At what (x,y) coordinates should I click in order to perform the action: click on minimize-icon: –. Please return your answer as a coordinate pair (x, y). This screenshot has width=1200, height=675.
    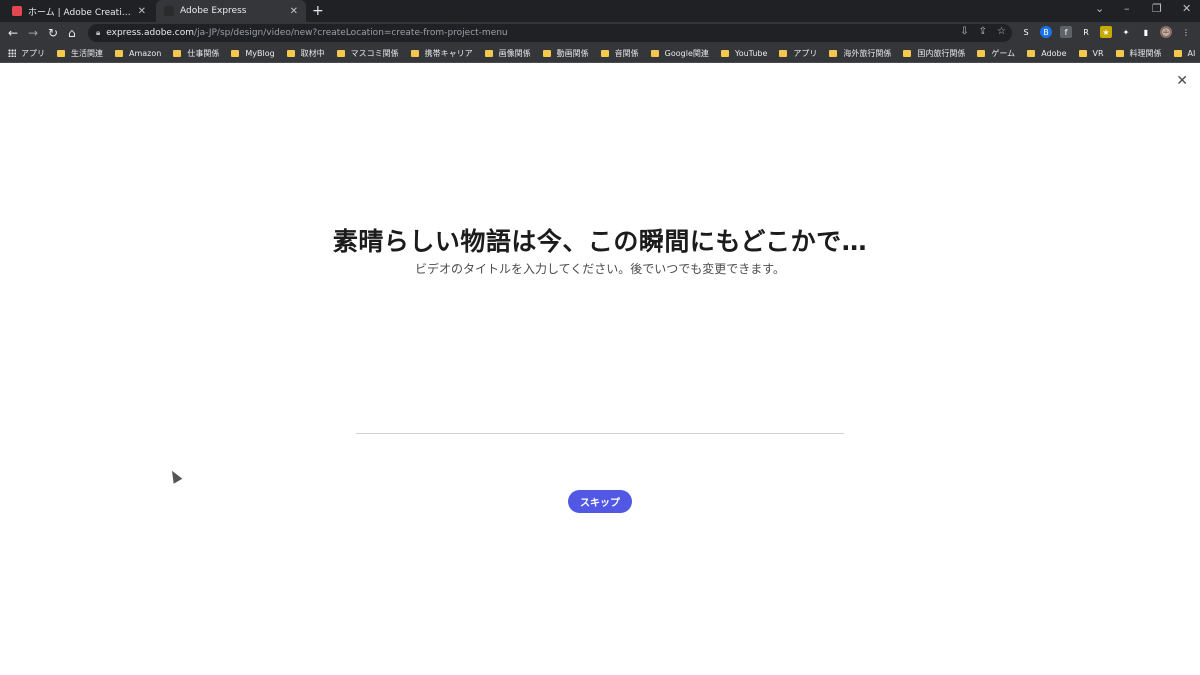
    Looking at the image, I should click on (1127, 8).